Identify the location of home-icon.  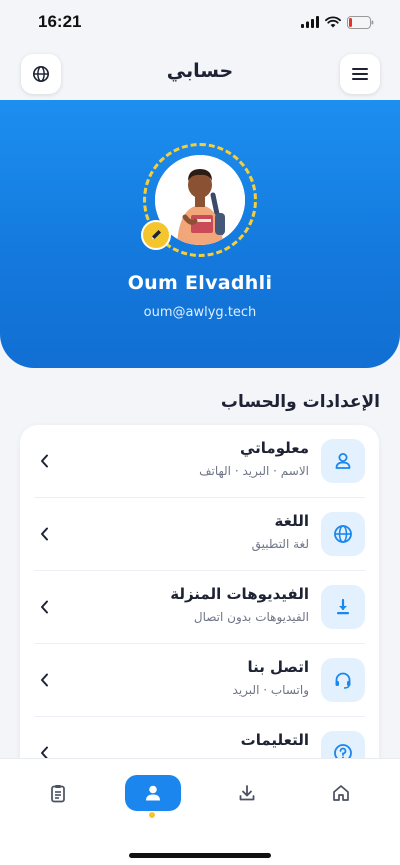
(341, 793).